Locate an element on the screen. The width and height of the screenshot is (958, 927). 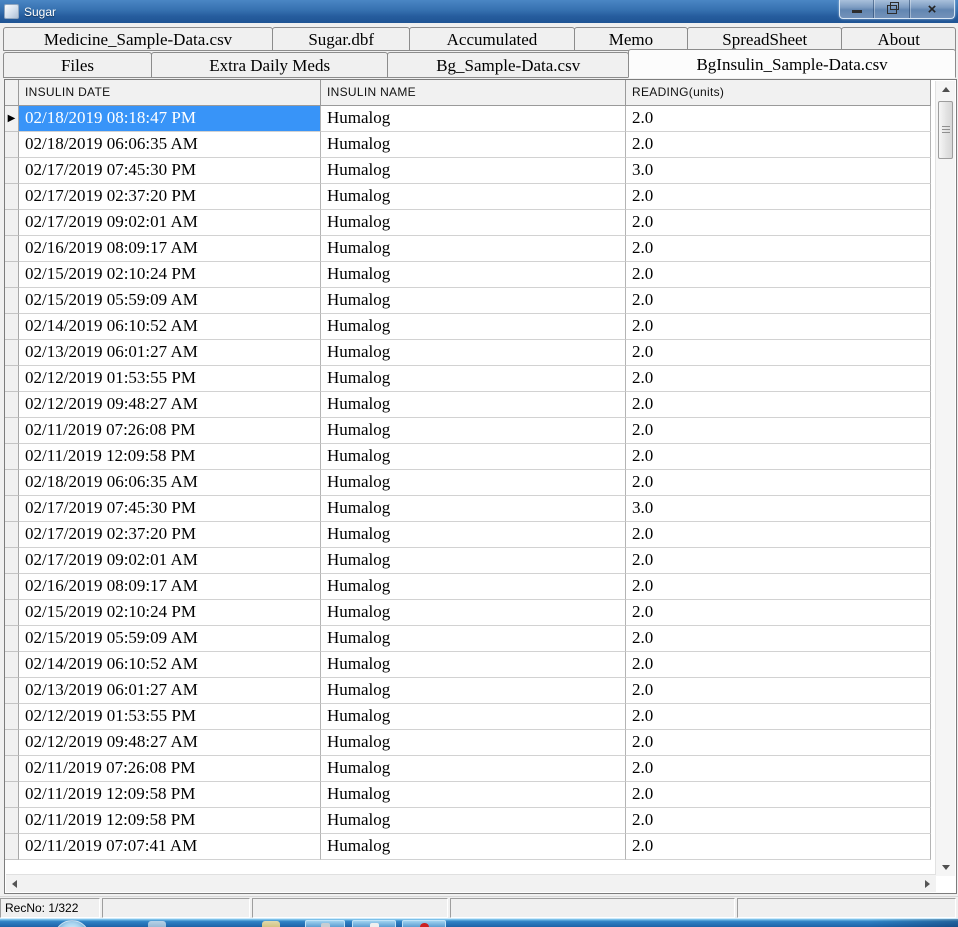
cell-date: 02/18/2019 08:18:47 PM is located at coordinates (170, 119).